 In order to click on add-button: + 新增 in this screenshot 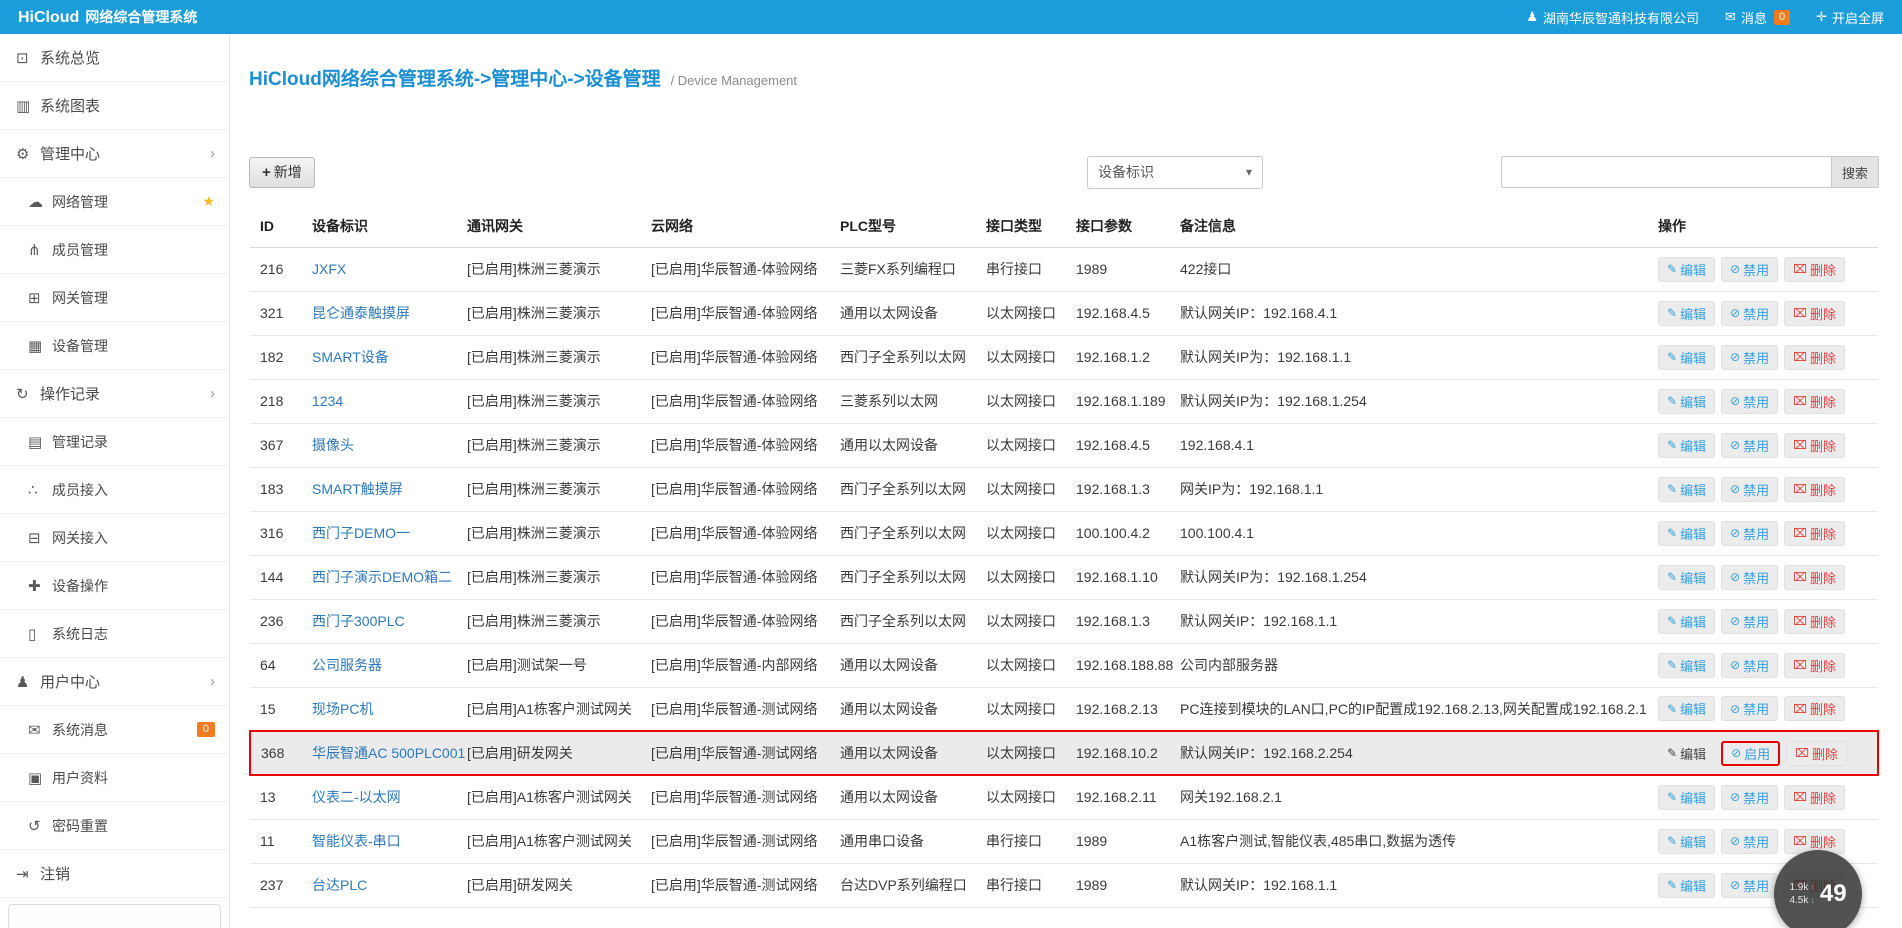, I will do `click(282, 172)`.